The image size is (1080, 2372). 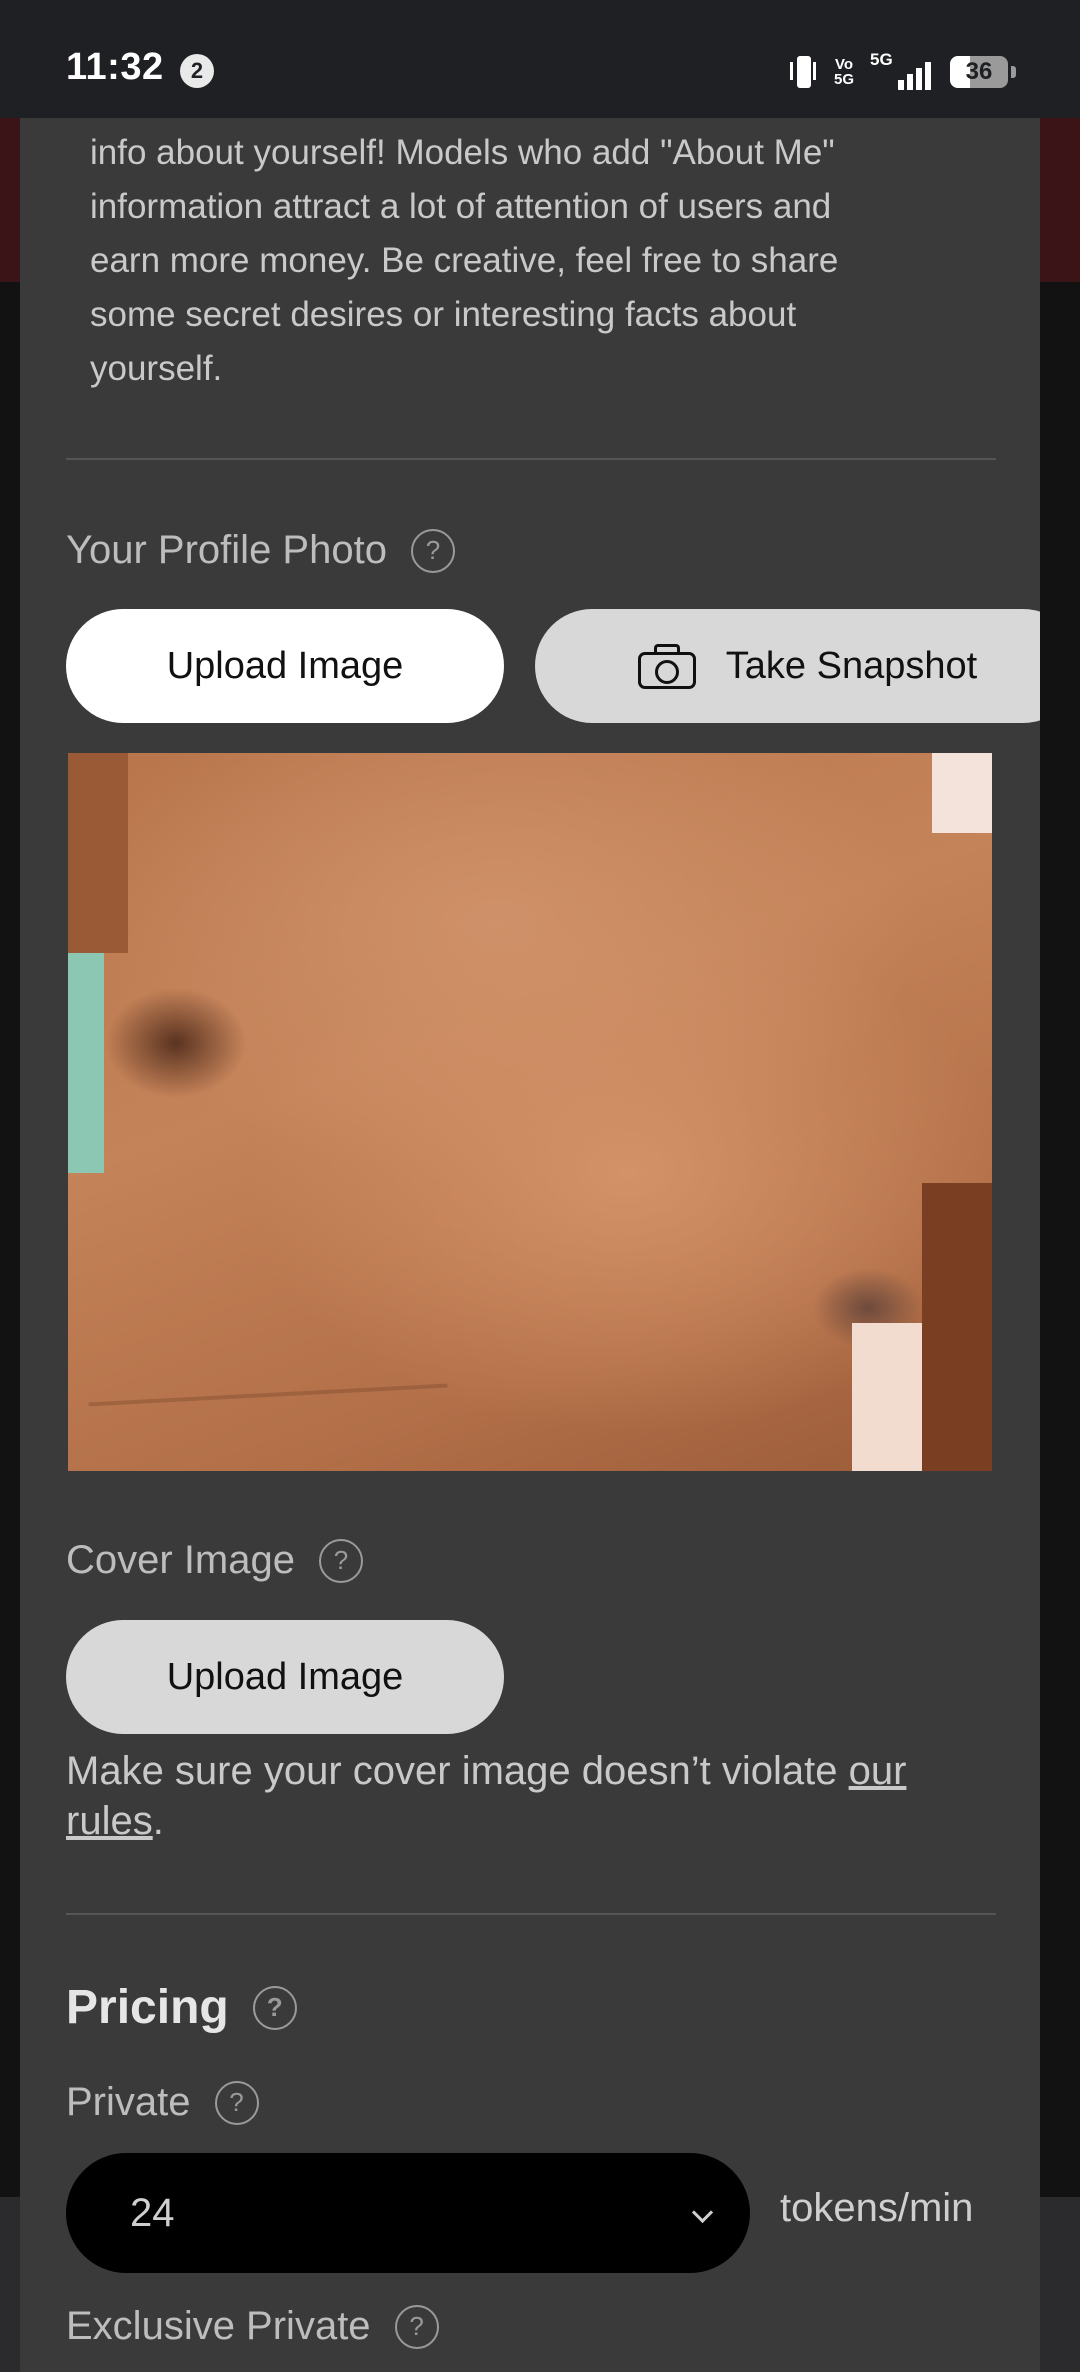 I want to click on about-line: yourself., so click(x=156, y=368).